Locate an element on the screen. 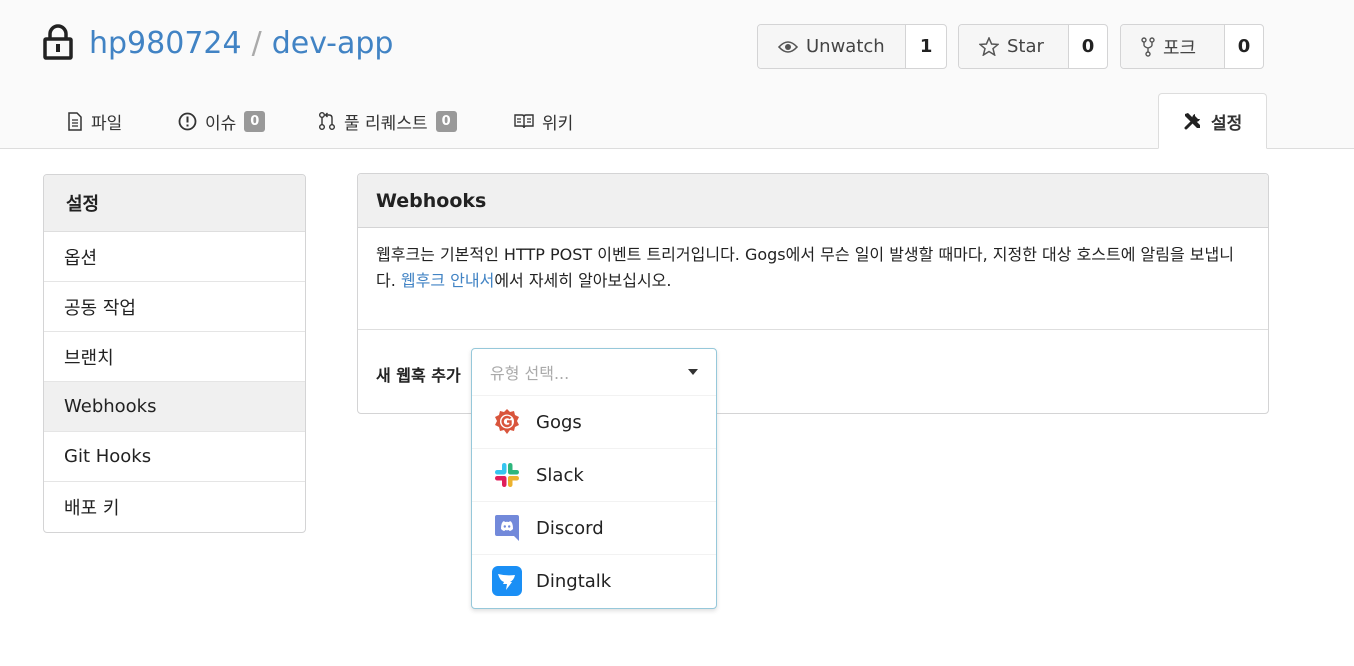 This screenshot has width=1354, height=666. star-label: Star is located at coordinates (1025, 46).